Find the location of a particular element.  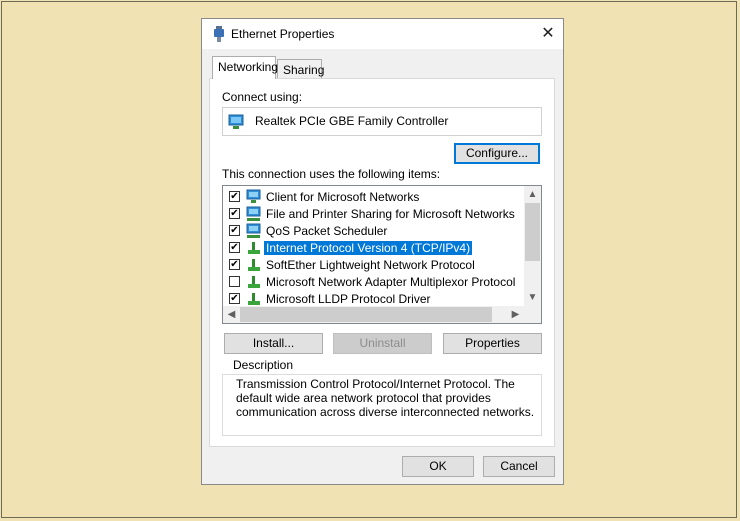

description-title: Description is located at coordinates (263, 365).